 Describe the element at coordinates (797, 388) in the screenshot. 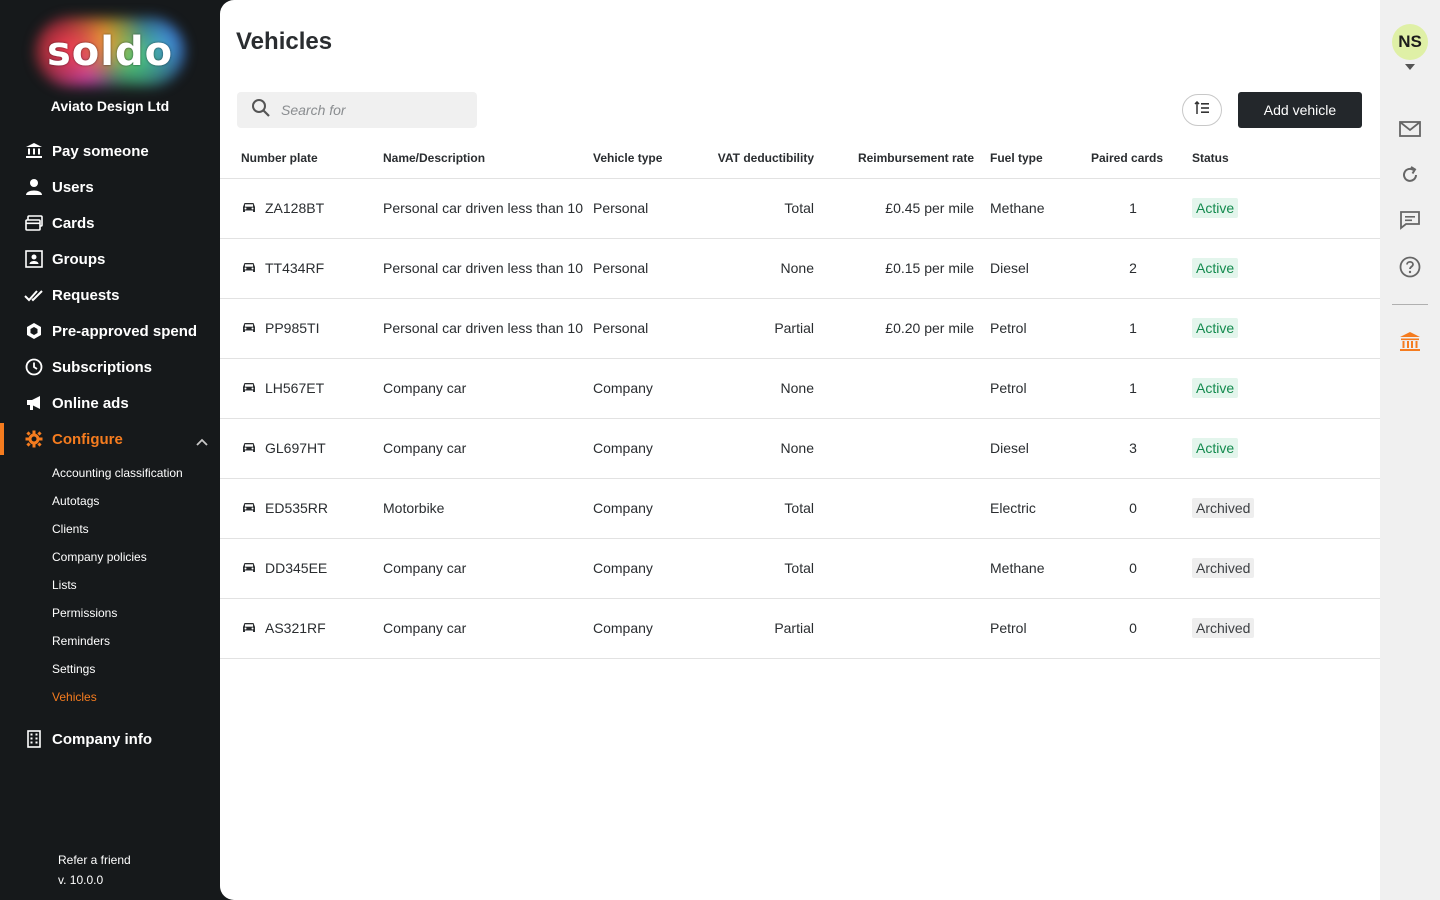

I see `cell-vat-deductibility: None` at that location.